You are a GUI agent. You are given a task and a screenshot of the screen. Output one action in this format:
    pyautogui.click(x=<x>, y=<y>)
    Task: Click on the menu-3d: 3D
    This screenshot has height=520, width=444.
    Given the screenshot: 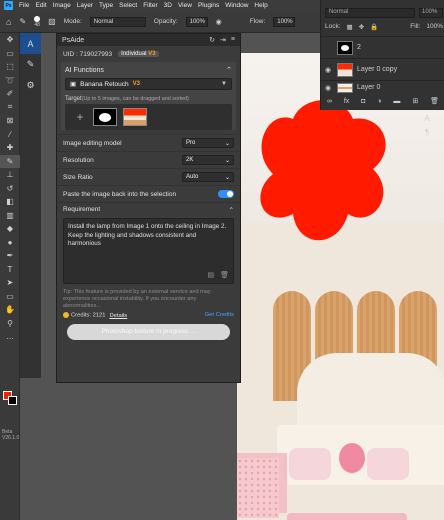 What is the action you would take?
    pyautogui.click(x=168, y=5)
    